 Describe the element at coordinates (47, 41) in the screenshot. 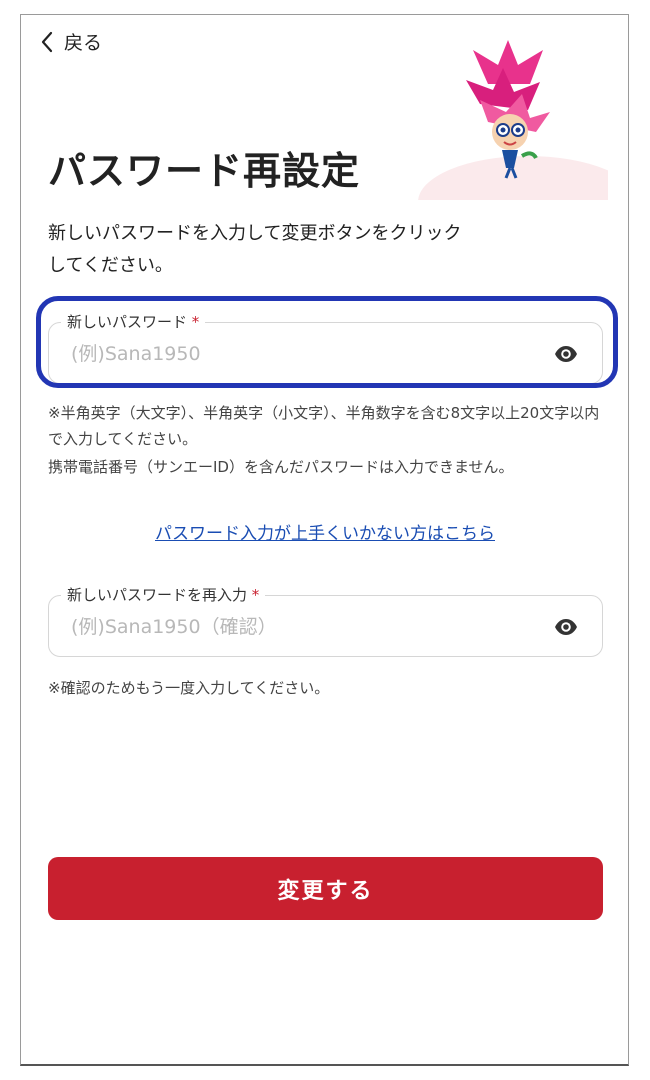

I see `chevron-left-icon` at that location.